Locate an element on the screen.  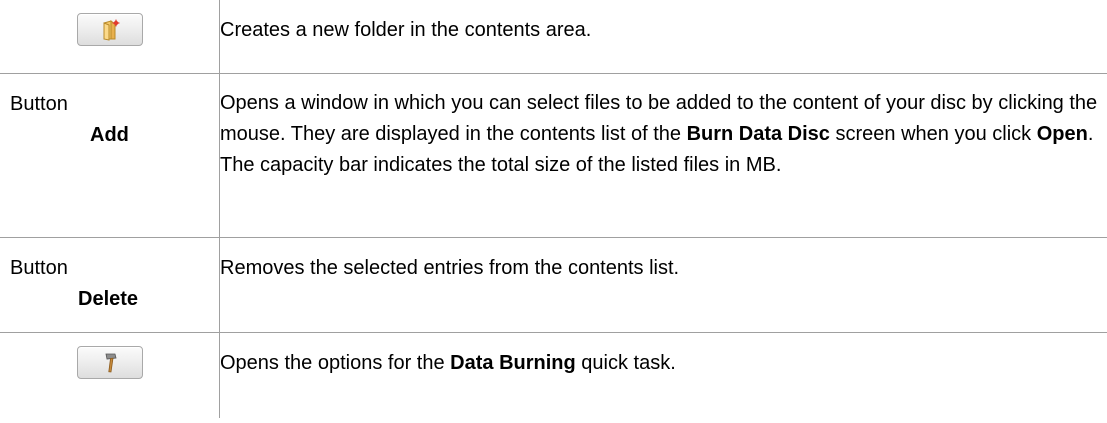
burn-data-disc-term: Burn Data Disc is located at coordinates (758, 134).